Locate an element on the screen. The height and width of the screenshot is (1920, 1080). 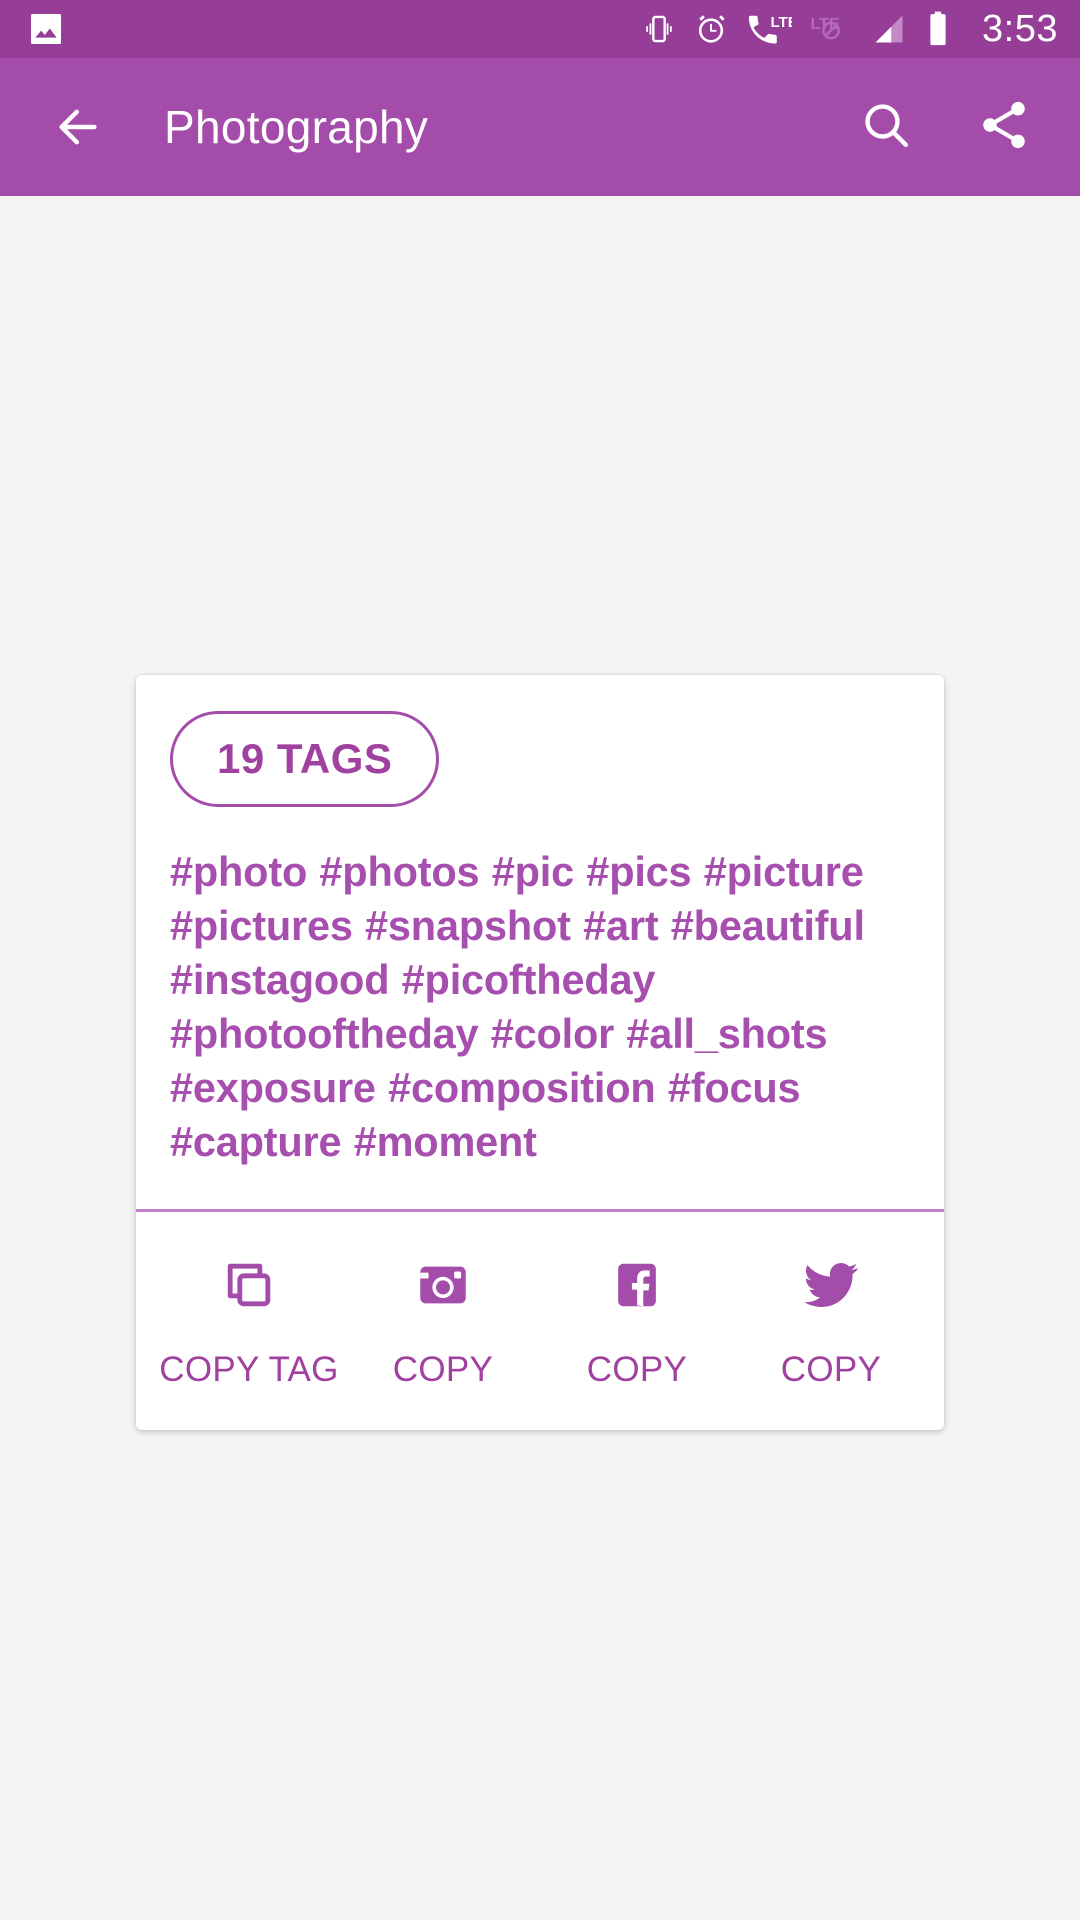
copy-facebook-label: COPY is located at coordinates (637, 1369).